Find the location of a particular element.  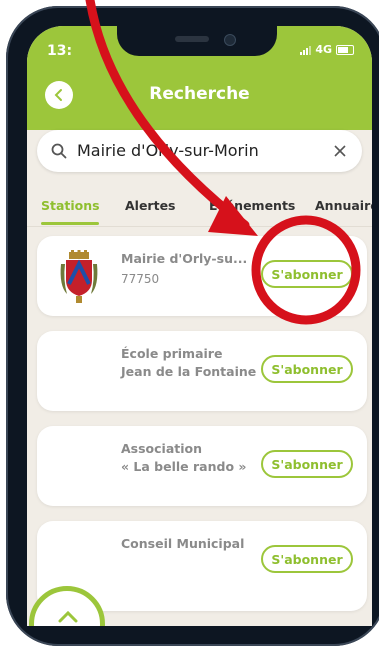

tab-evenements: Événements is located at coordinates (252, 205).